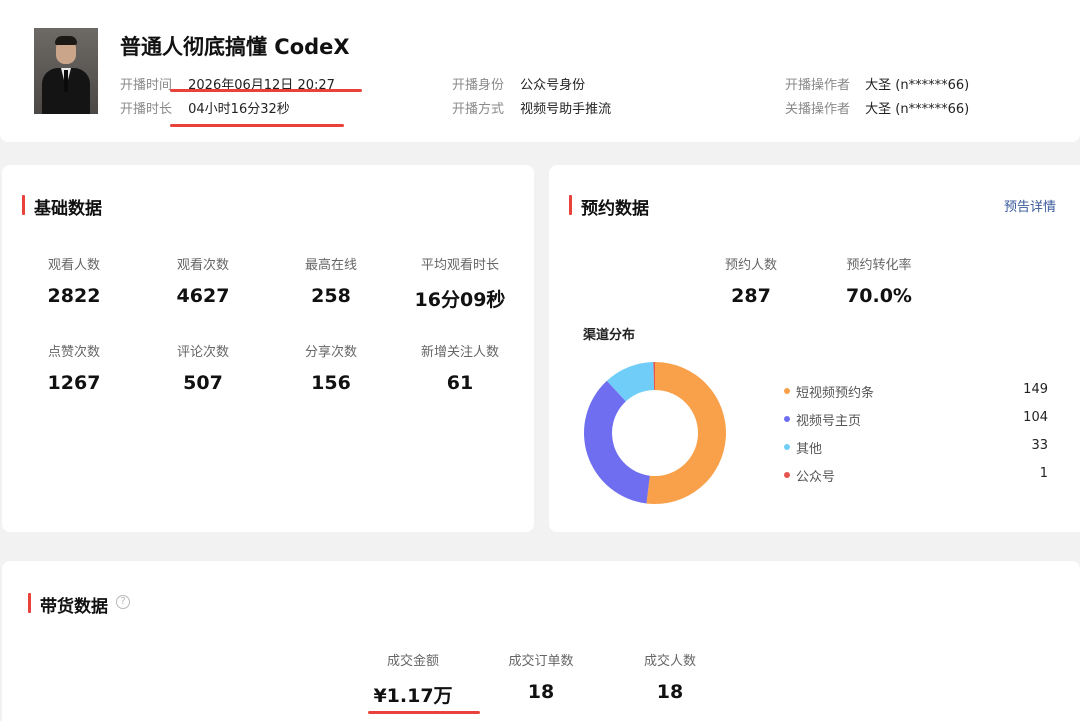  I want to click on legend-label: 短视频预约条, so click(835, 393).